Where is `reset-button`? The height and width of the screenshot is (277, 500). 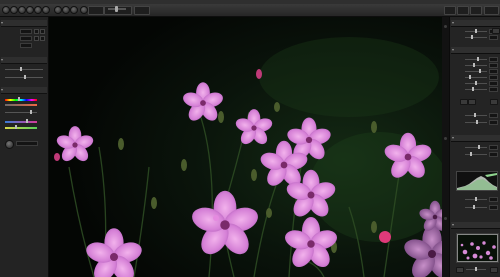 reset-button is located at coordinates (496, 31).